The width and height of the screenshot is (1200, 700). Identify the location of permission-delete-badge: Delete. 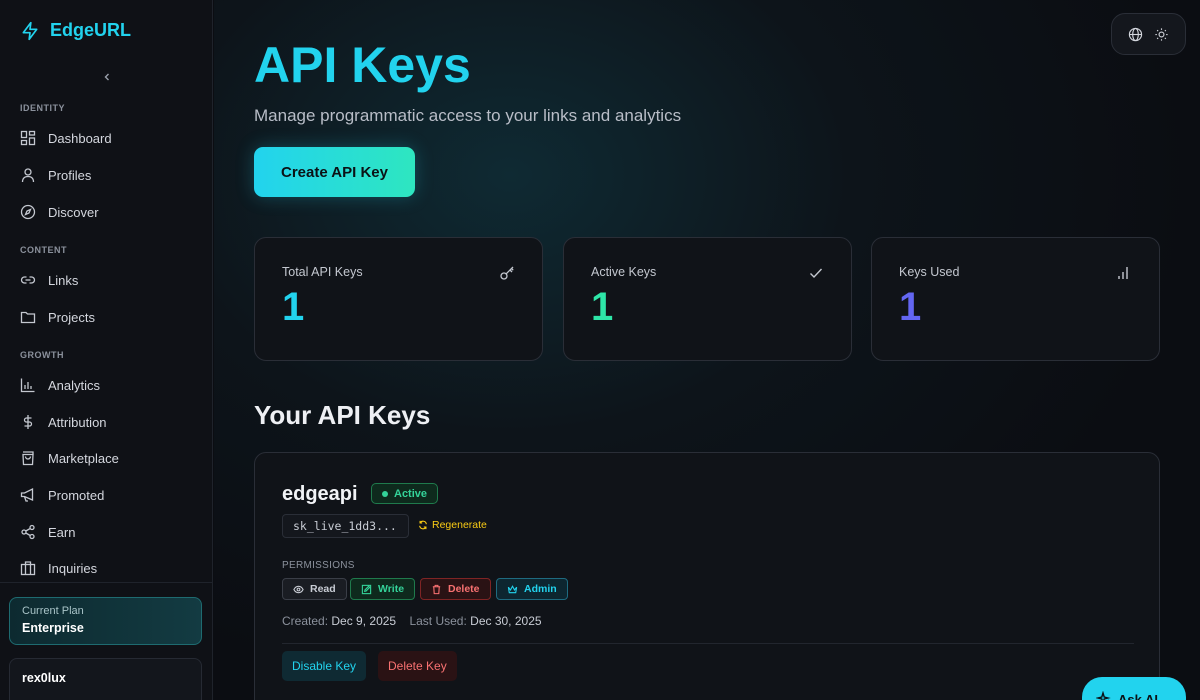
(455, 589).